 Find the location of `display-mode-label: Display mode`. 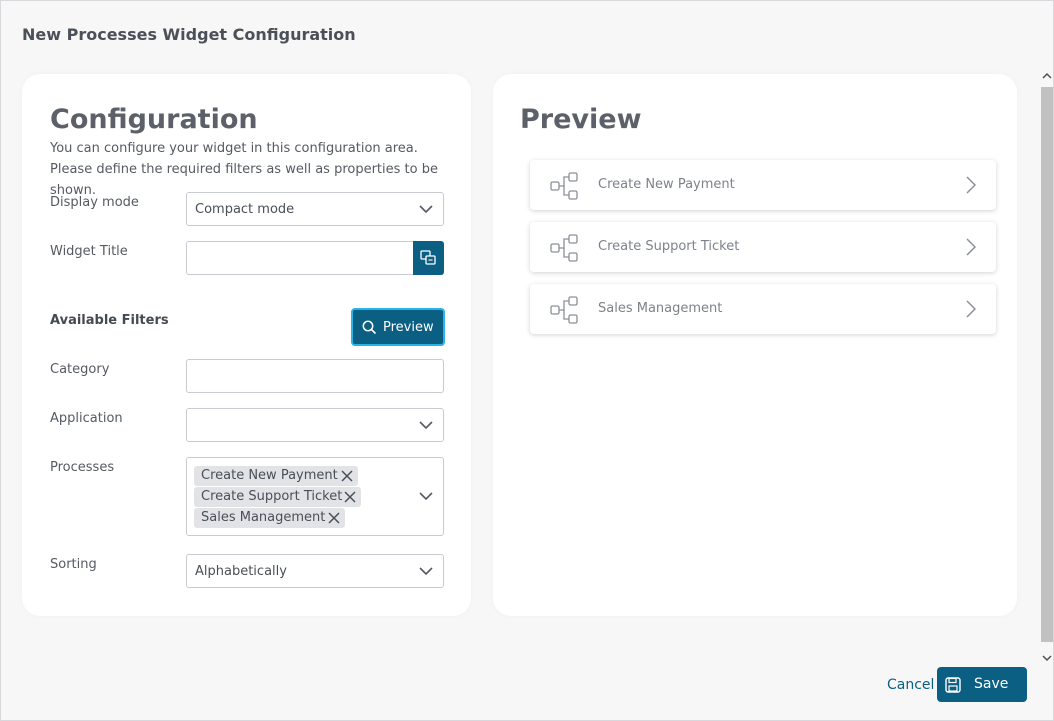

display-mode-label: Display mode is located at coordinates (94, 202).